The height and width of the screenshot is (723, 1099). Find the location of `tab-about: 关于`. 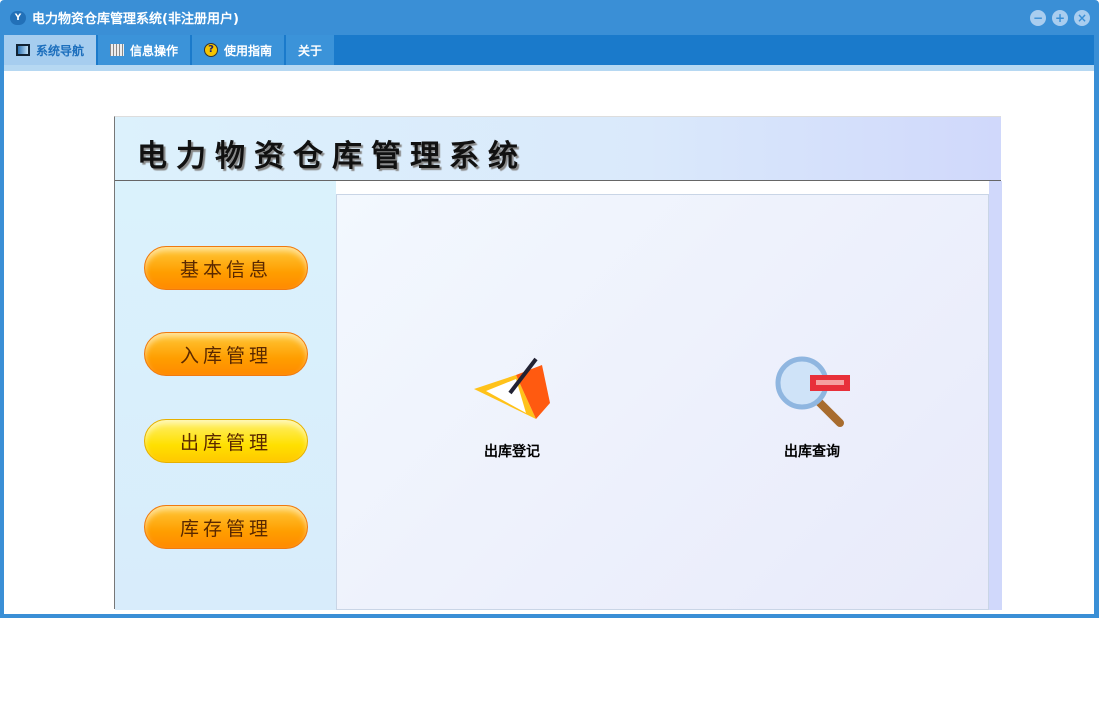

tab-about: 关于 is located at coordinates (310, 50).